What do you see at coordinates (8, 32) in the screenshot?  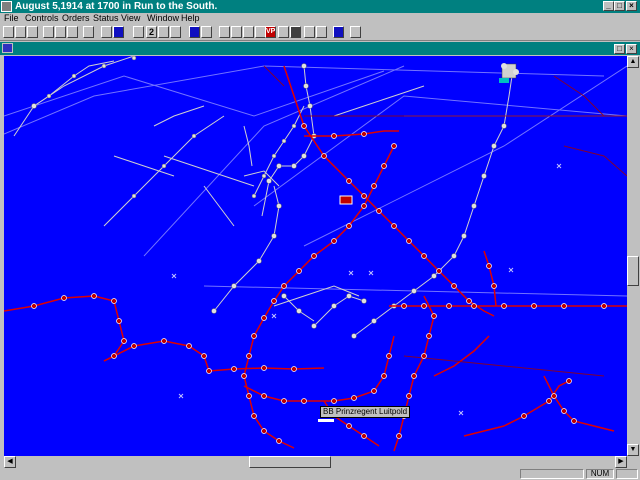 I see `new-icon` at bounding box center [8, 32].